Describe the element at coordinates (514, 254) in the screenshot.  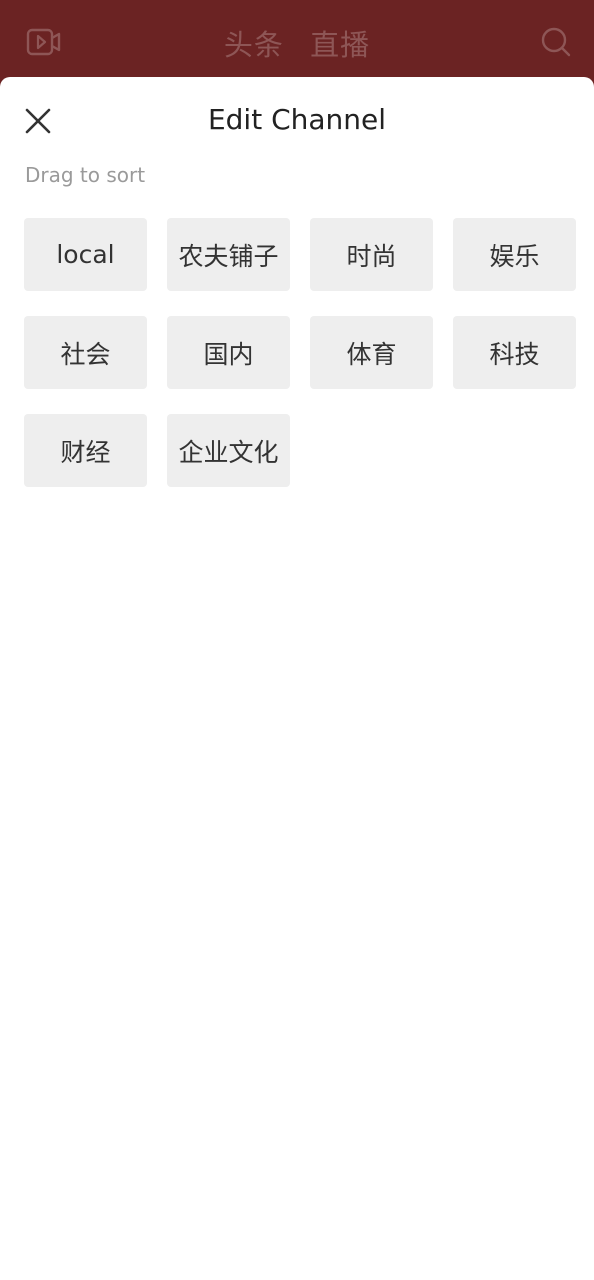
I see `channel-chip: 娱乐` at that location.